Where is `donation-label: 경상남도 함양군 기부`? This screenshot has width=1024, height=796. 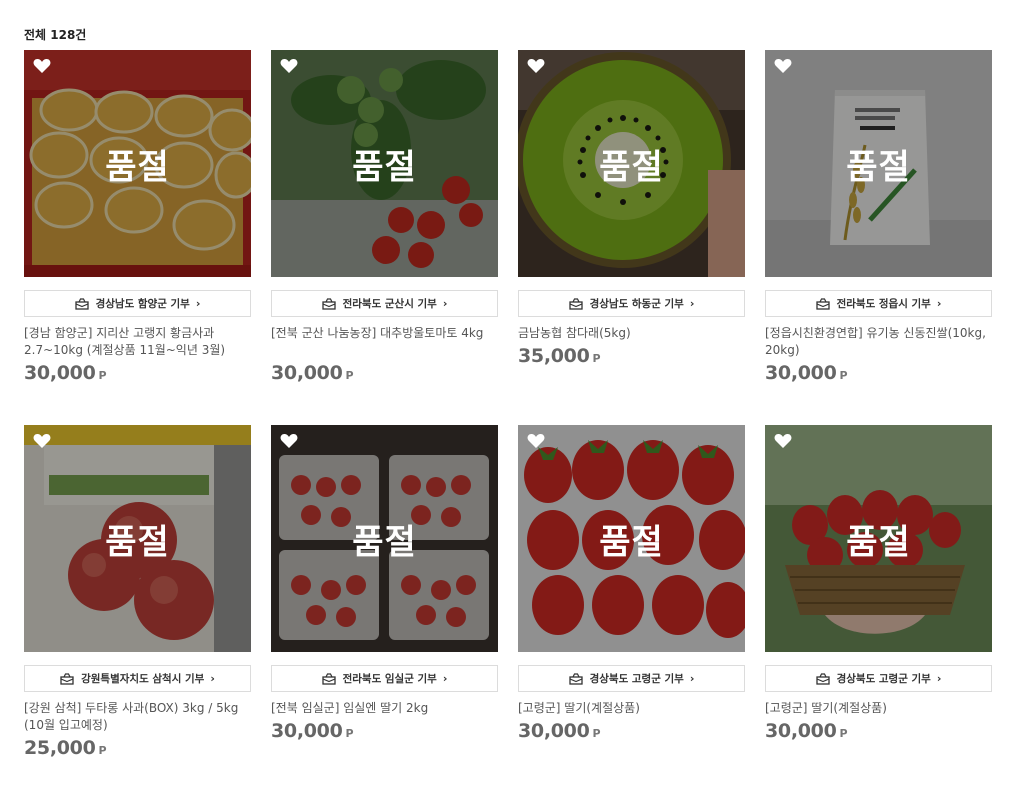 donation-label: 경상남도 함양군 기부 is located at coordinates (142, 304).